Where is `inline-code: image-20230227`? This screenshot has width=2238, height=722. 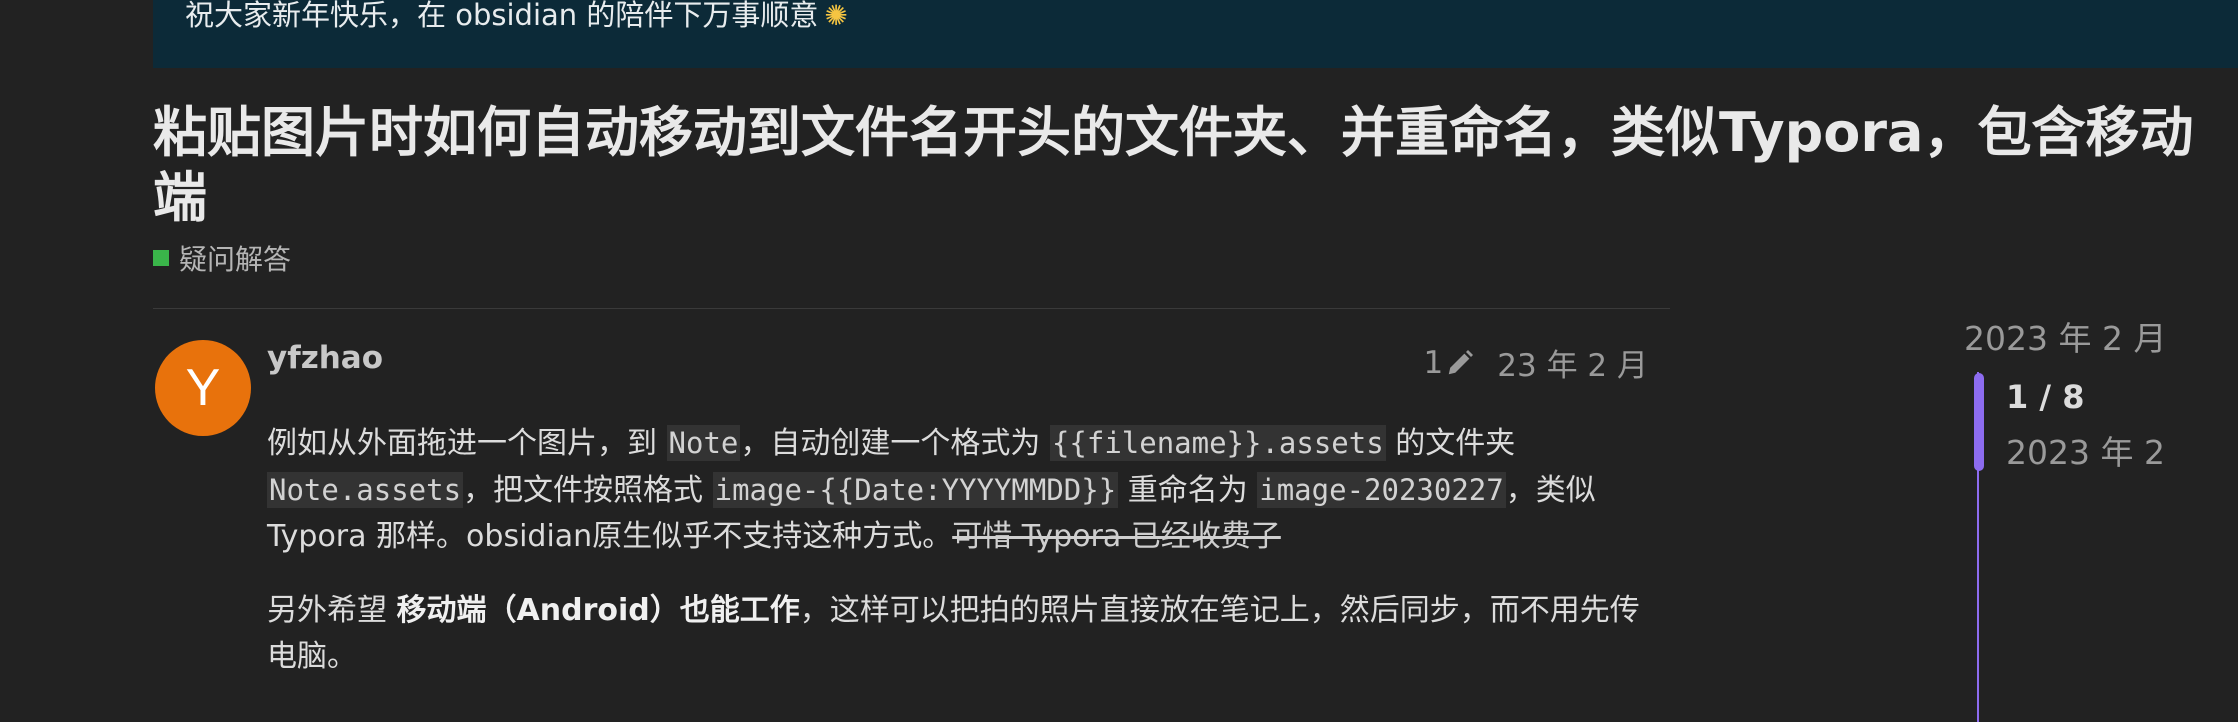
inline-code: image-20230227 is located at coordinates (1381, 490).